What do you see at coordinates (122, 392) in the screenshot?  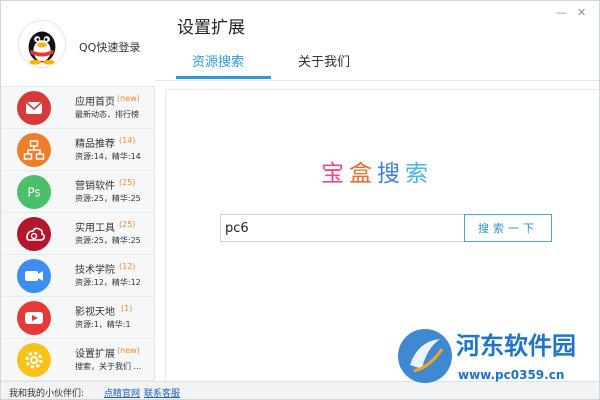 I see `official-site-link: 点睛官网` at bounding box center [122, 392].